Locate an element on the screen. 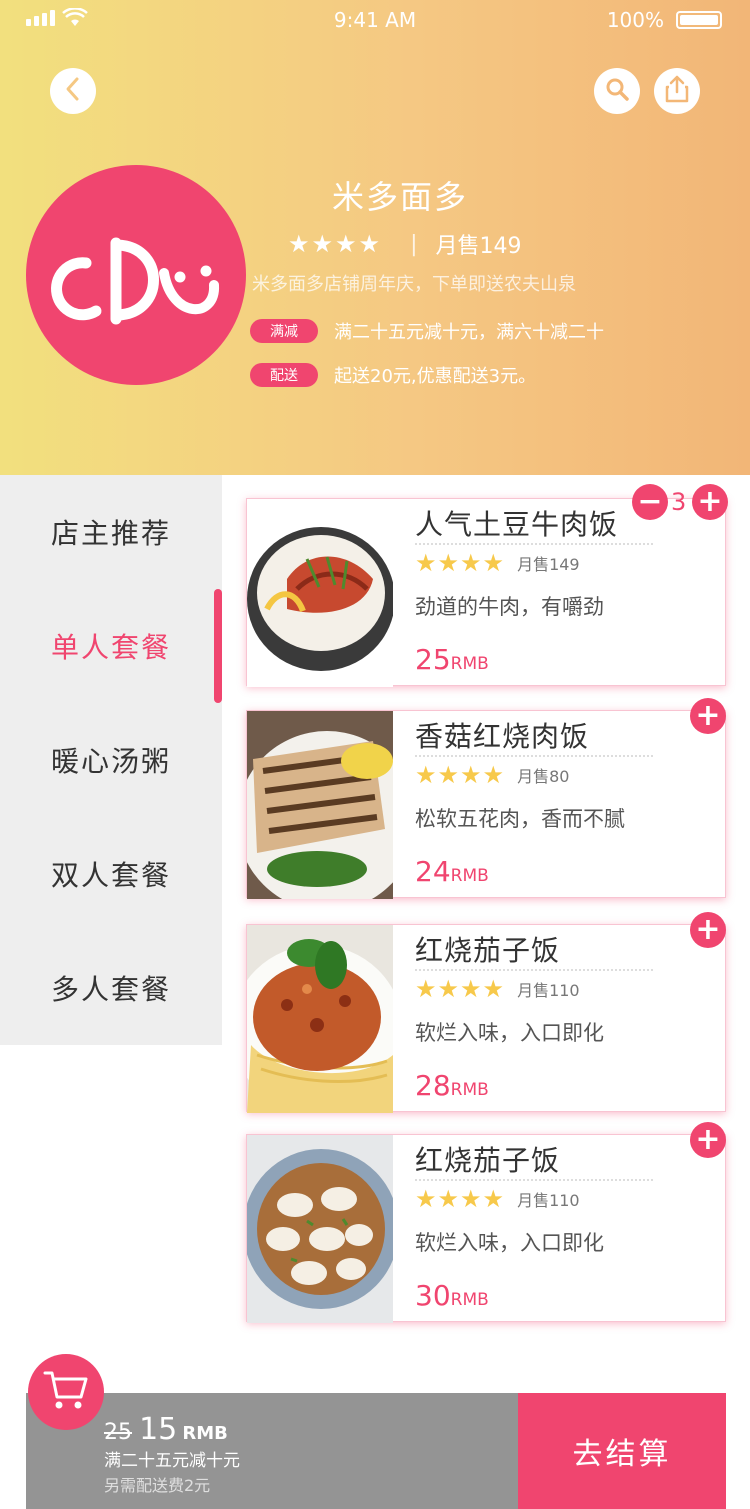 The width and height of the screenshot is (750, 1509). category-soup-porridge: 暖心汤粥 is located at coordinates (111, 760).